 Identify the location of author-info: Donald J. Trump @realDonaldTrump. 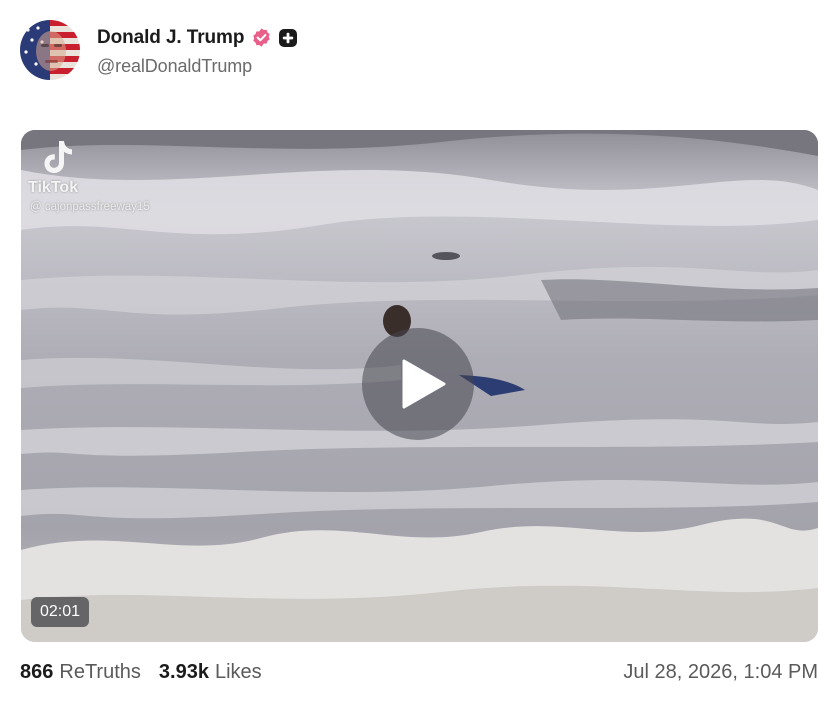
(197, 50).